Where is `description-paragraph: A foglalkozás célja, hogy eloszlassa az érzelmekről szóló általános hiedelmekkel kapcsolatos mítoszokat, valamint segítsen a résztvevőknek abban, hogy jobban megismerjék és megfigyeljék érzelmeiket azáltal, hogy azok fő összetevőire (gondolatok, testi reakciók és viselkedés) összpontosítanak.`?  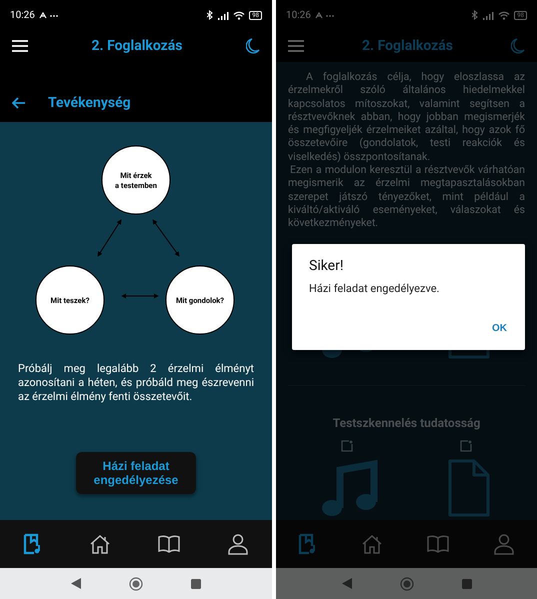 description-paragraph: A foglalkozás célja, hogy eloszlassa az érzelmekről szóló általános hiedelmekkel kapcsolatos mítoszokat, valamint segítsen a résztvevőknek abban, hogy jobban megismerjék és megfigyeljék érzelmeiket azáltal, hogy azok fő összetevőire (gondolatok, testi reakciók és viselkedés) összpontosítanak. is located at coordinates (406, 117).